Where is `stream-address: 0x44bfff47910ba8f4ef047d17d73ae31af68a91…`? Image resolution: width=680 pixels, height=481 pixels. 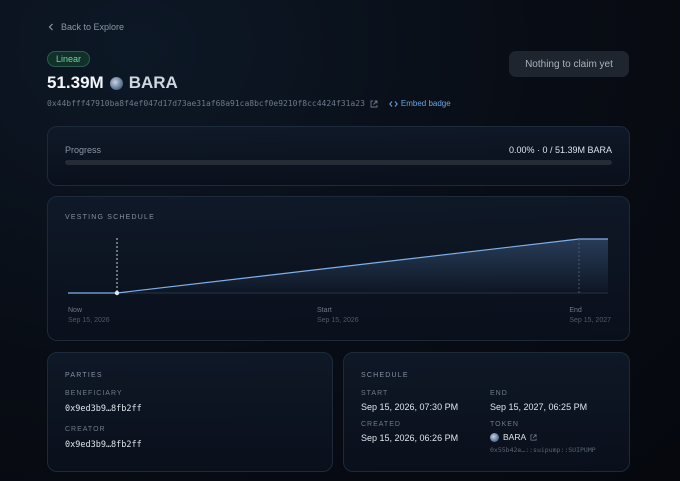
stream-address: 0x44bfff47910ba8f4ef047d17d73ae31af68a91… is located at coordinates (206, 103).